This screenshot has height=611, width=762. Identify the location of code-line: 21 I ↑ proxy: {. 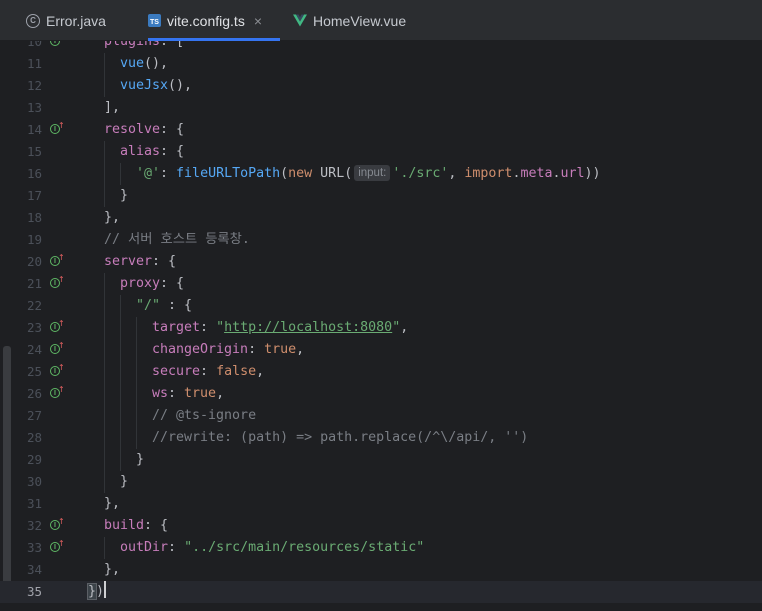
(381, 284).